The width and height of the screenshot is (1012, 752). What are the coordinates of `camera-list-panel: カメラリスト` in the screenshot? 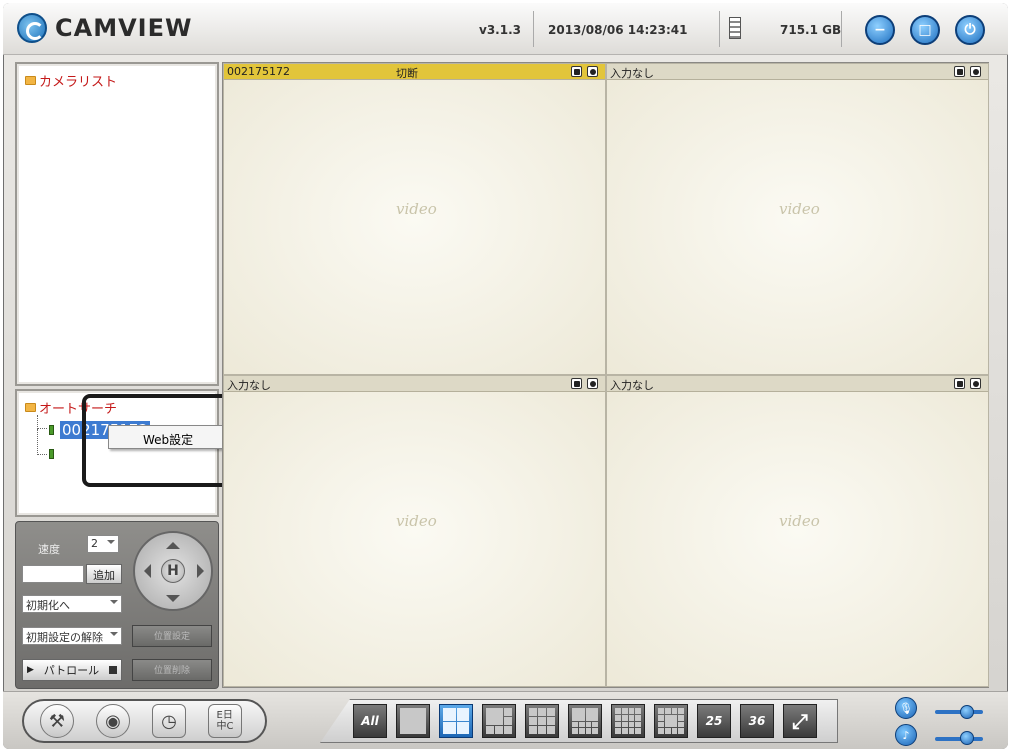 It's located at (117, 224).